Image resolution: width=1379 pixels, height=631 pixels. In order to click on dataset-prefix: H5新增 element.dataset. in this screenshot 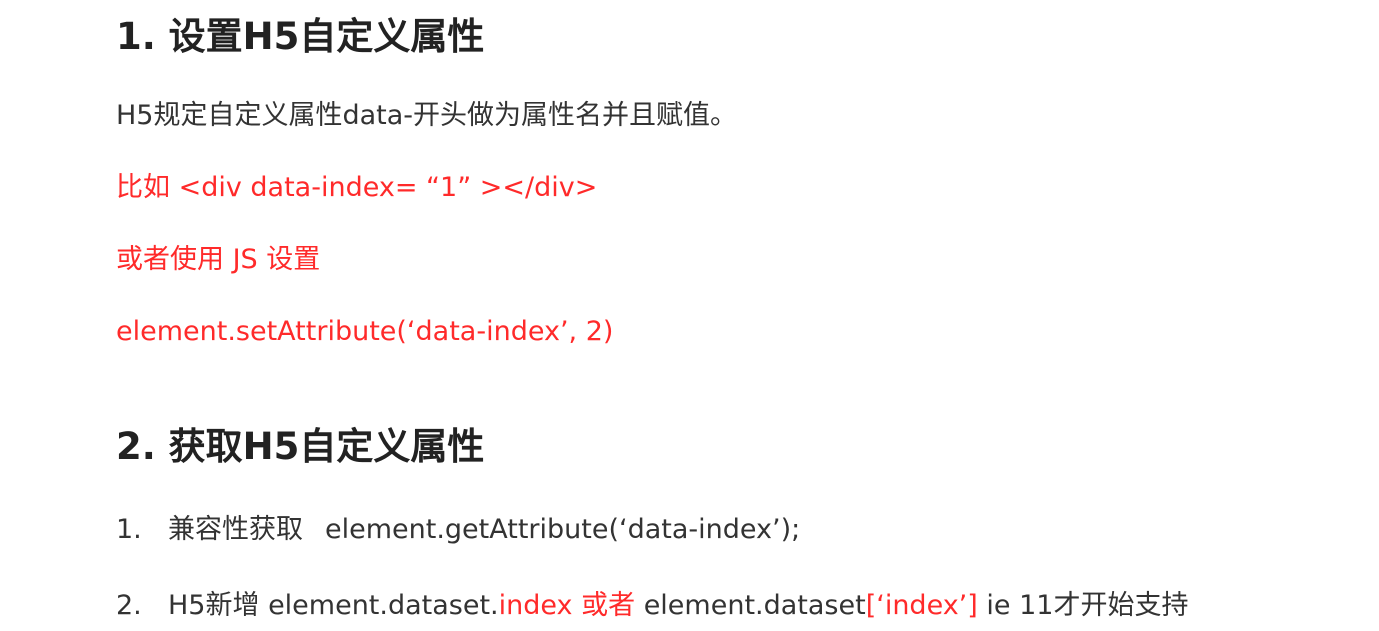, I will do `click(333, 605)`.